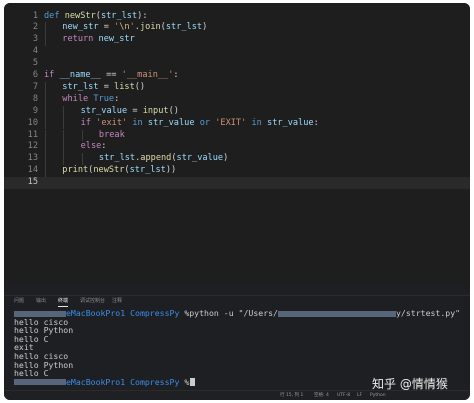 The width and height of the screenshot is (474, 403). What do you see at coordinates (231, 122) in the screenshot?
I see `code-token: 'EXIT'` at bounding box center [231, 122].